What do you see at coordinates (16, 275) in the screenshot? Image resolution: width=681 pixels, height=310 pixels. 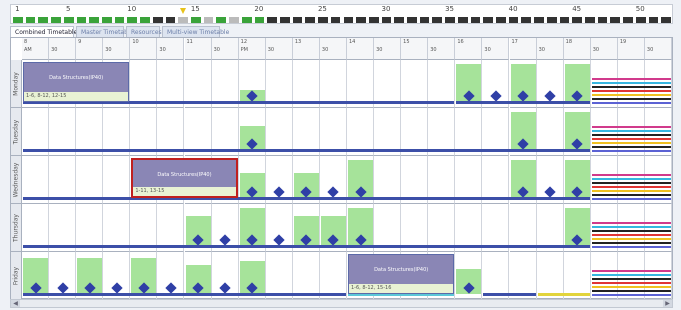 I see `day-label-text: Friday` at bounding box center [16, 275].